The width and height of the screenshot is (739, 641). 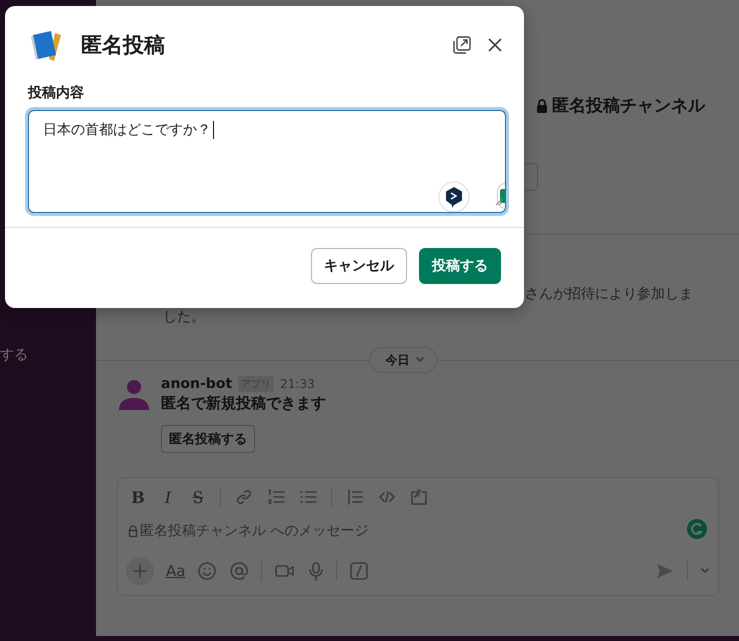 I want to click on post-button: 匿名投稿する, so click(x=208, y=439).